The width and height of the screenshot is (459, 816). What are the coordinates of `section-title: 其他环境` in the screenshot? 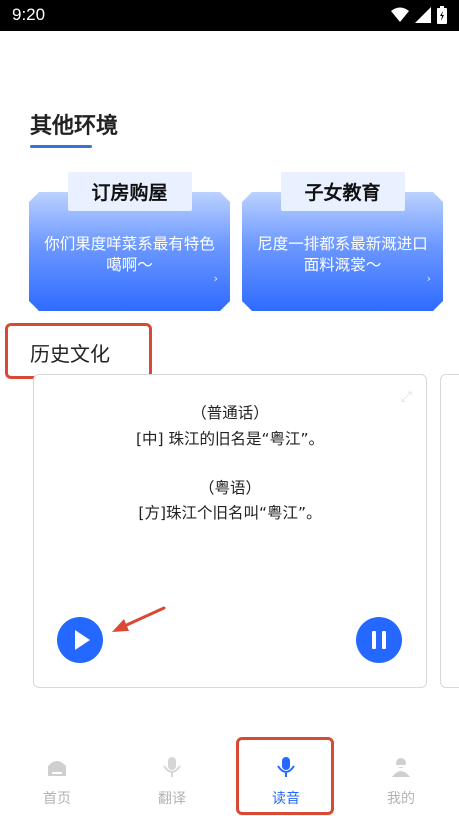 It's located at (74, 126).